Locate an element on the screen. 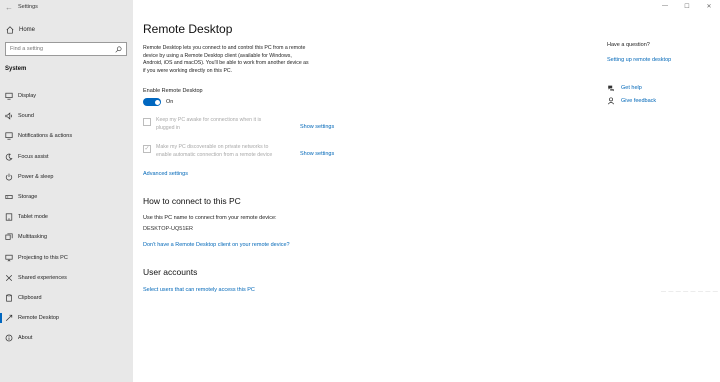 Image resolution: width=720 pixels, height=382 pixels. focus-assist-icon is located at coordinates (9, 157).